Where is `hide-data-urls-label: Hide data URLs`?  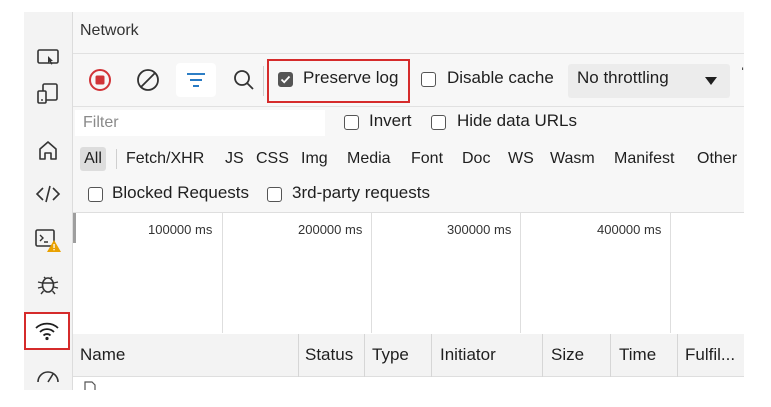 hide-data-urls-label: Hide data URLs is located at coordinates (517, 121).